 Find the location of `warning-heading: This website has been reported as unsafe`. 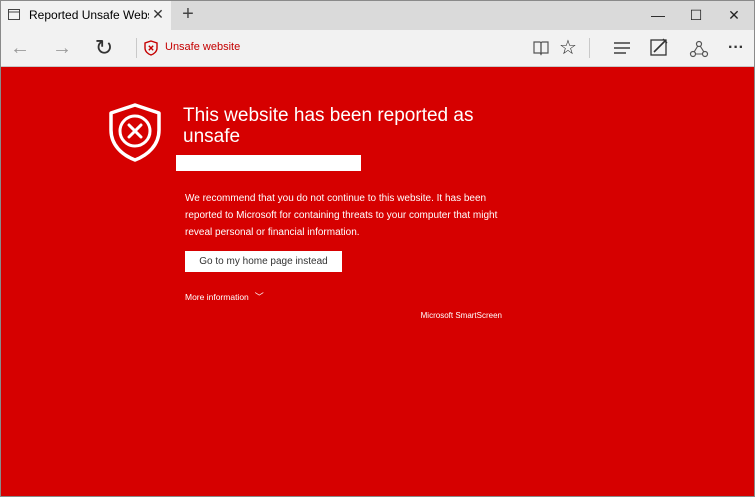

warning-heading: This website has been reported as unsafe is located at coordinates (328, 126).